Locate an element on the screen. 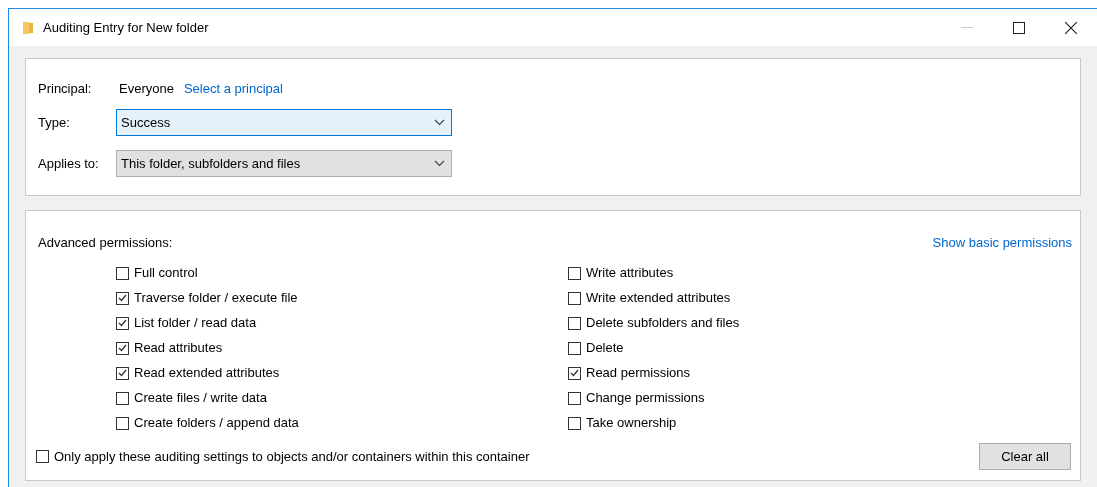  permission-label: Read permissions is located at coordinates (638, 373).